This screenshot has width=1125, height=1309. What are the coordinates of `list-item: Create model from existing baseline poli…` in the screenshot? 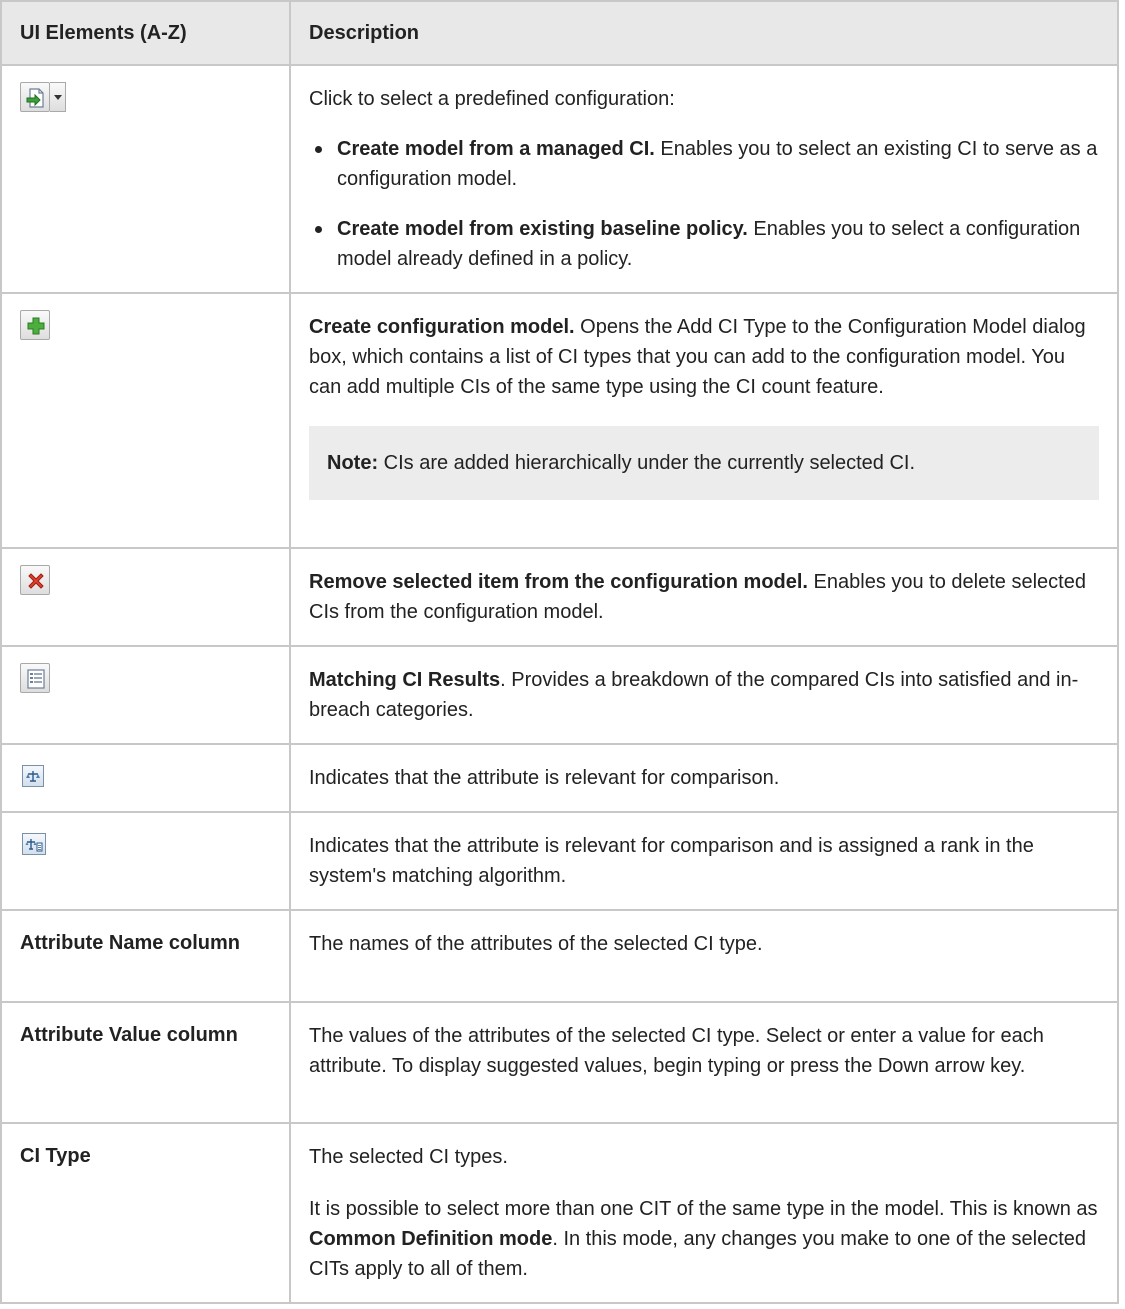 It's located at (704, 244).